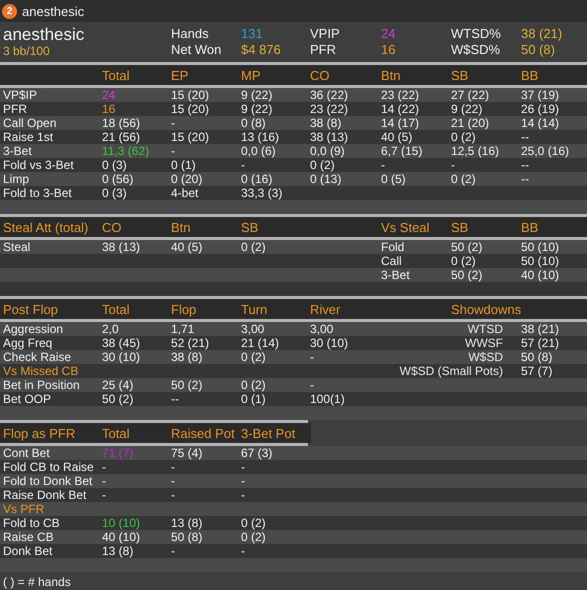 The image size is (587, 590). What do you see at coordinates (262, 193) in the screenshot?
I see `table-cell-text: 33,3 (3)` at bounding box center [262, 193].